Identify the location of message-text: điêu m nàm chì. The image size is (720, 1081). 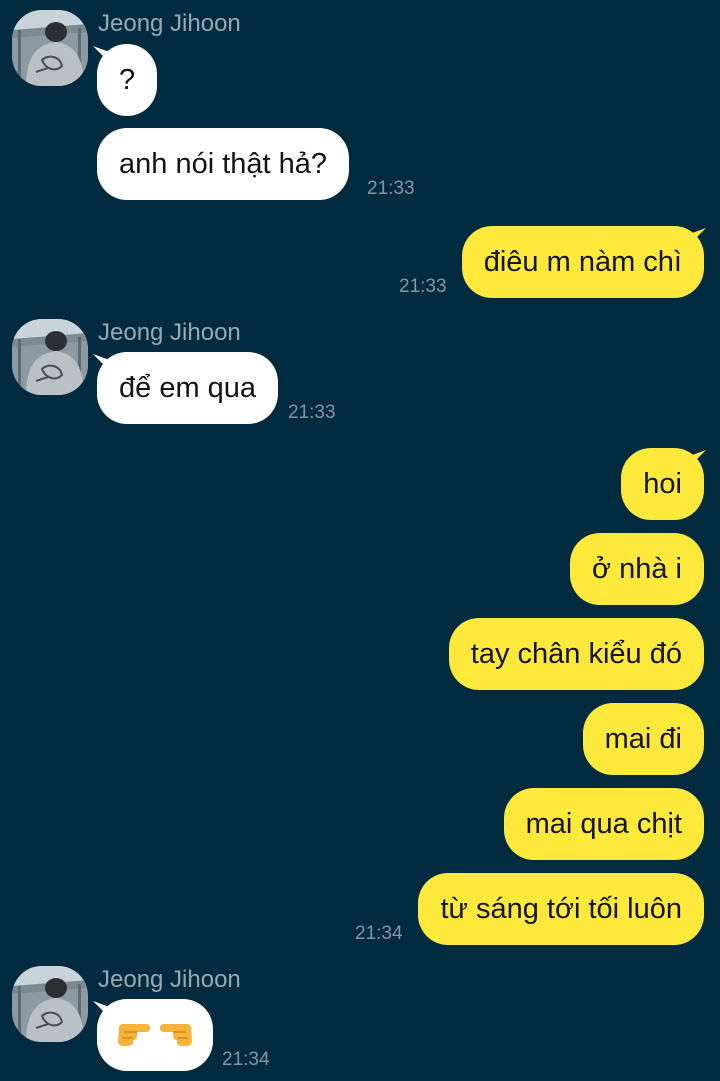
(582, 262).